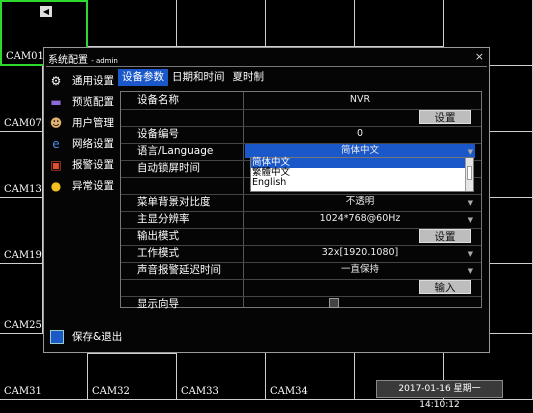  Describe the element at coordinates (23, 123) in the screenshot. I see `camera-label: CAM07` at that location.